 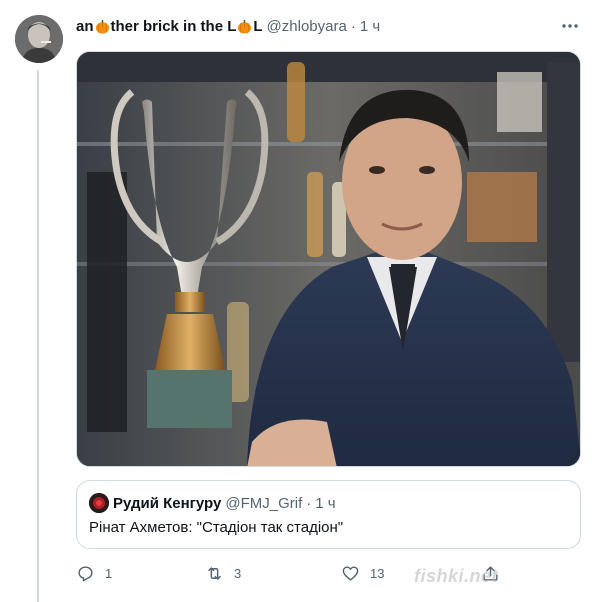 What do you see at coordinates (328, 573) in the screenshot?
I see `tweet-actions: 1 3 13` at bounding box center [328, 573].